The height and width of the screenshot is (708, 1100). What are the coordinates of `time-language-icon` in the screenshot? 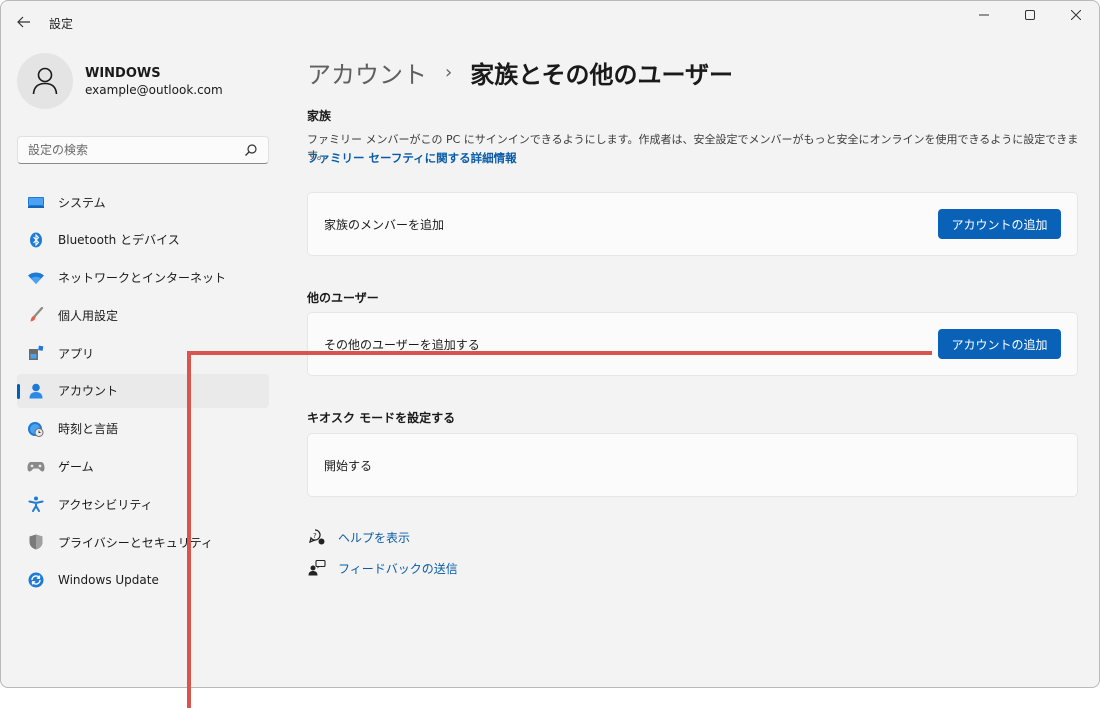 It's located at (36, 429).